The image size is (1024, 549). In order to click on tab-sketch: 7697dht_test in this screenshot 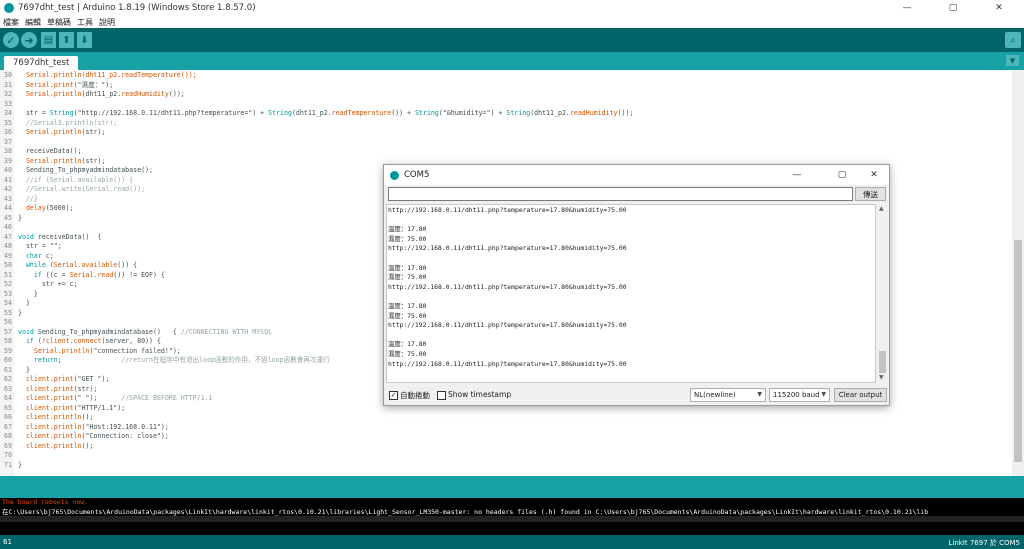, I will do `click(41, 63)`.